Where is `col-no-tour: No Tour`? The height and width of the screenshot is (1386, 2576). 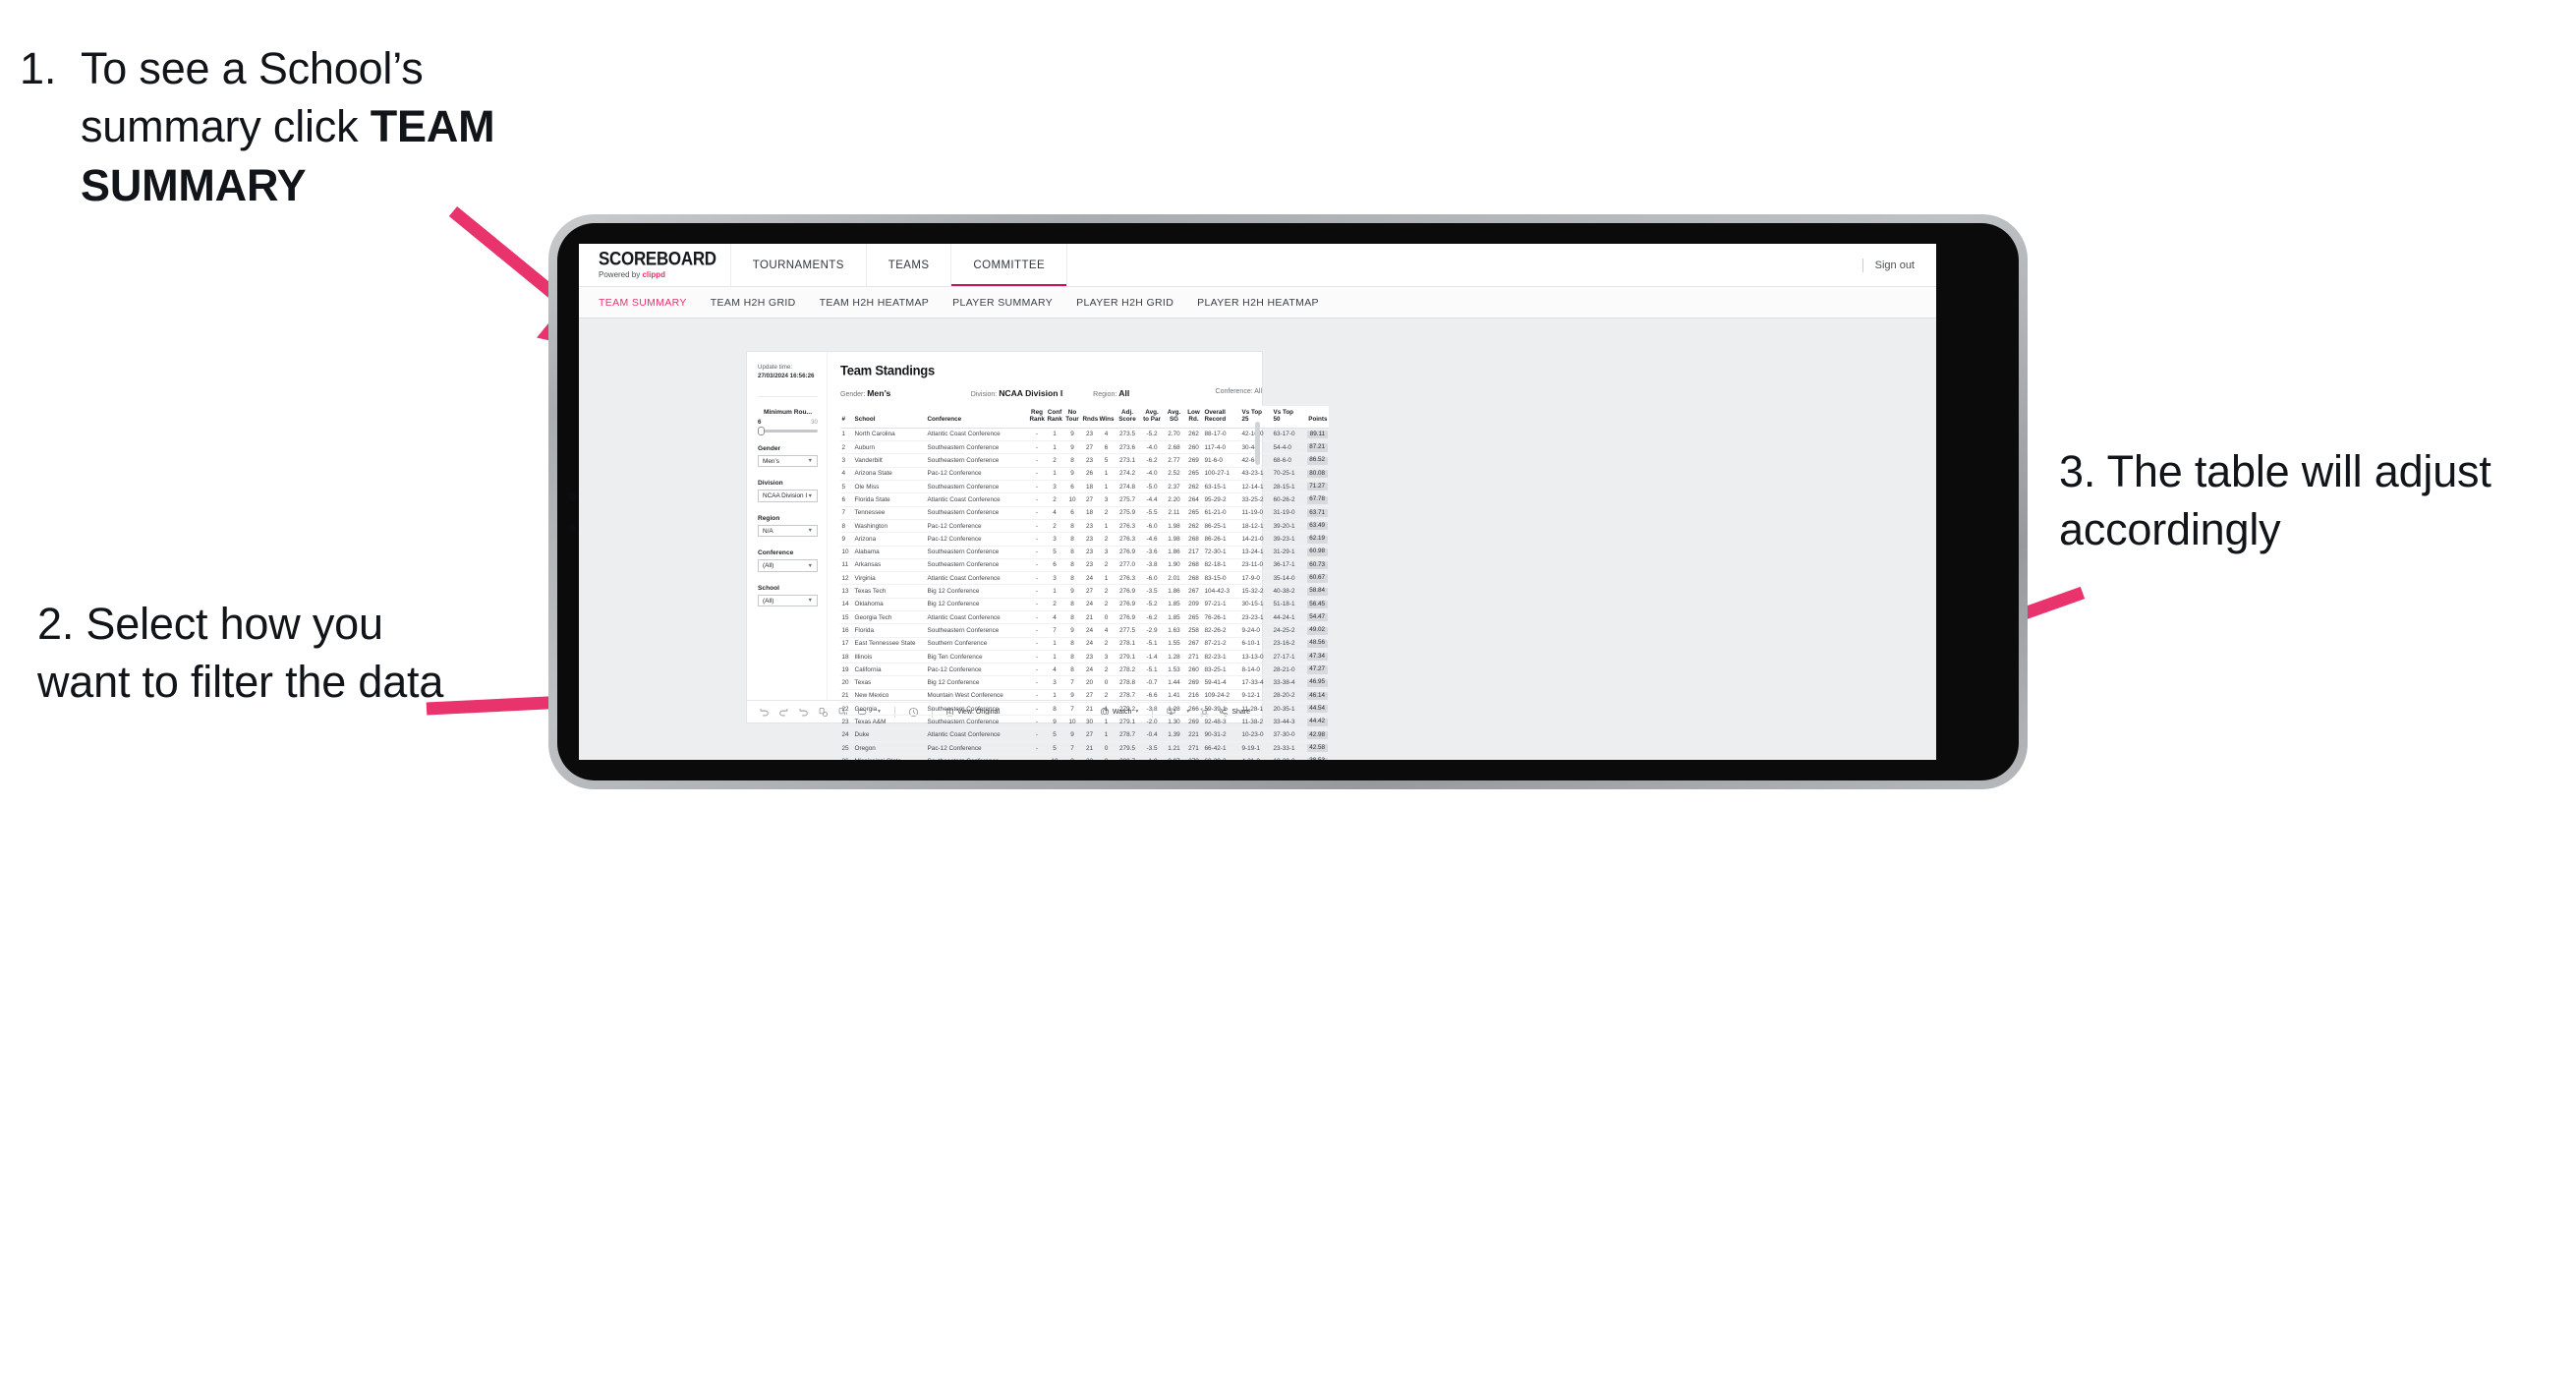
col-no-tour: No Tour is located at coordinates (1072, 418).